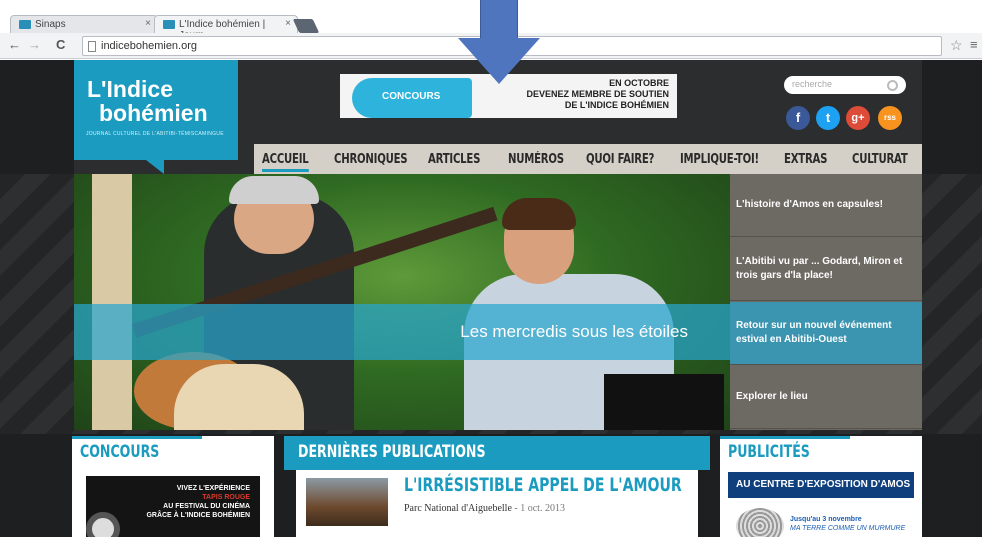 This screenshot has width=982, height=537. What do you see at coordinates (826, 205) in the screenshot?
I see `feature-item: L'histoire d'Amos en capsules!` at bounding box center [826, 205].